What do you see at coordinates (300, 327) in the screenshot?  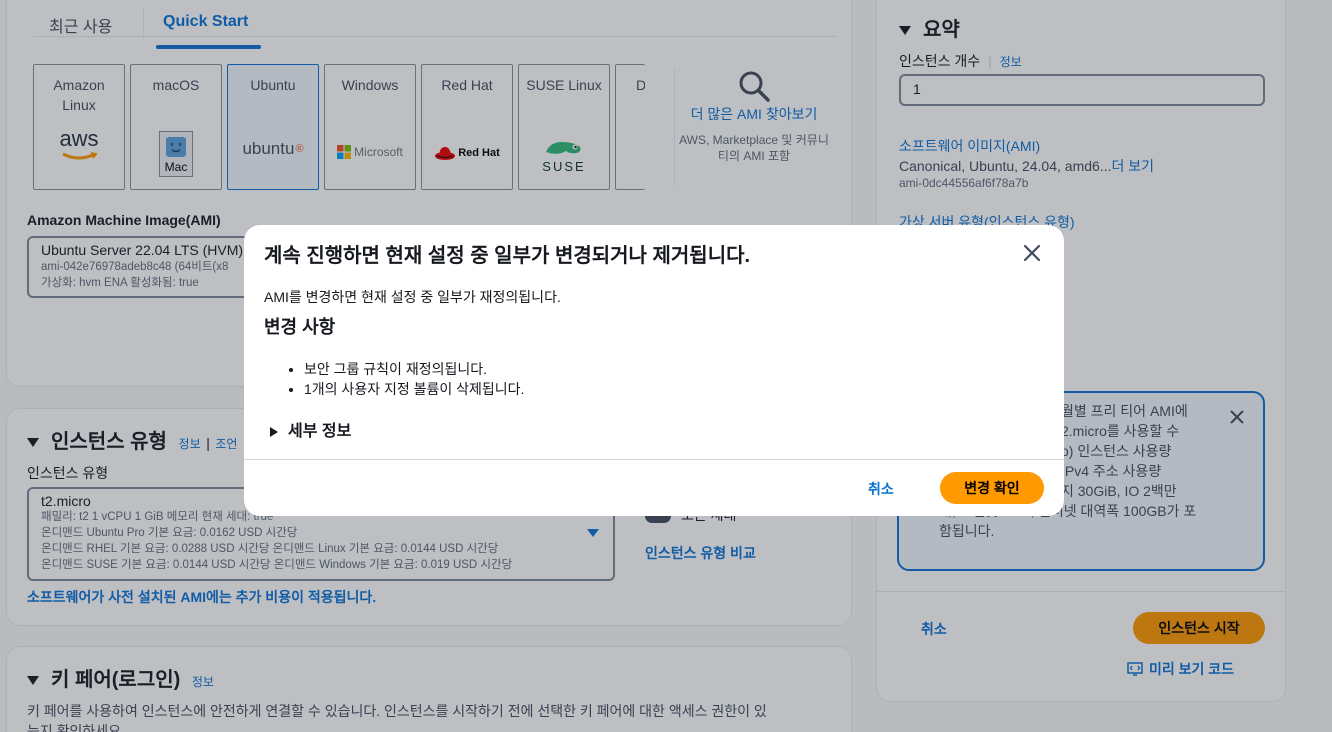 I see `modal-subtitle: 변경 사항` at bounding box center [300, 327].